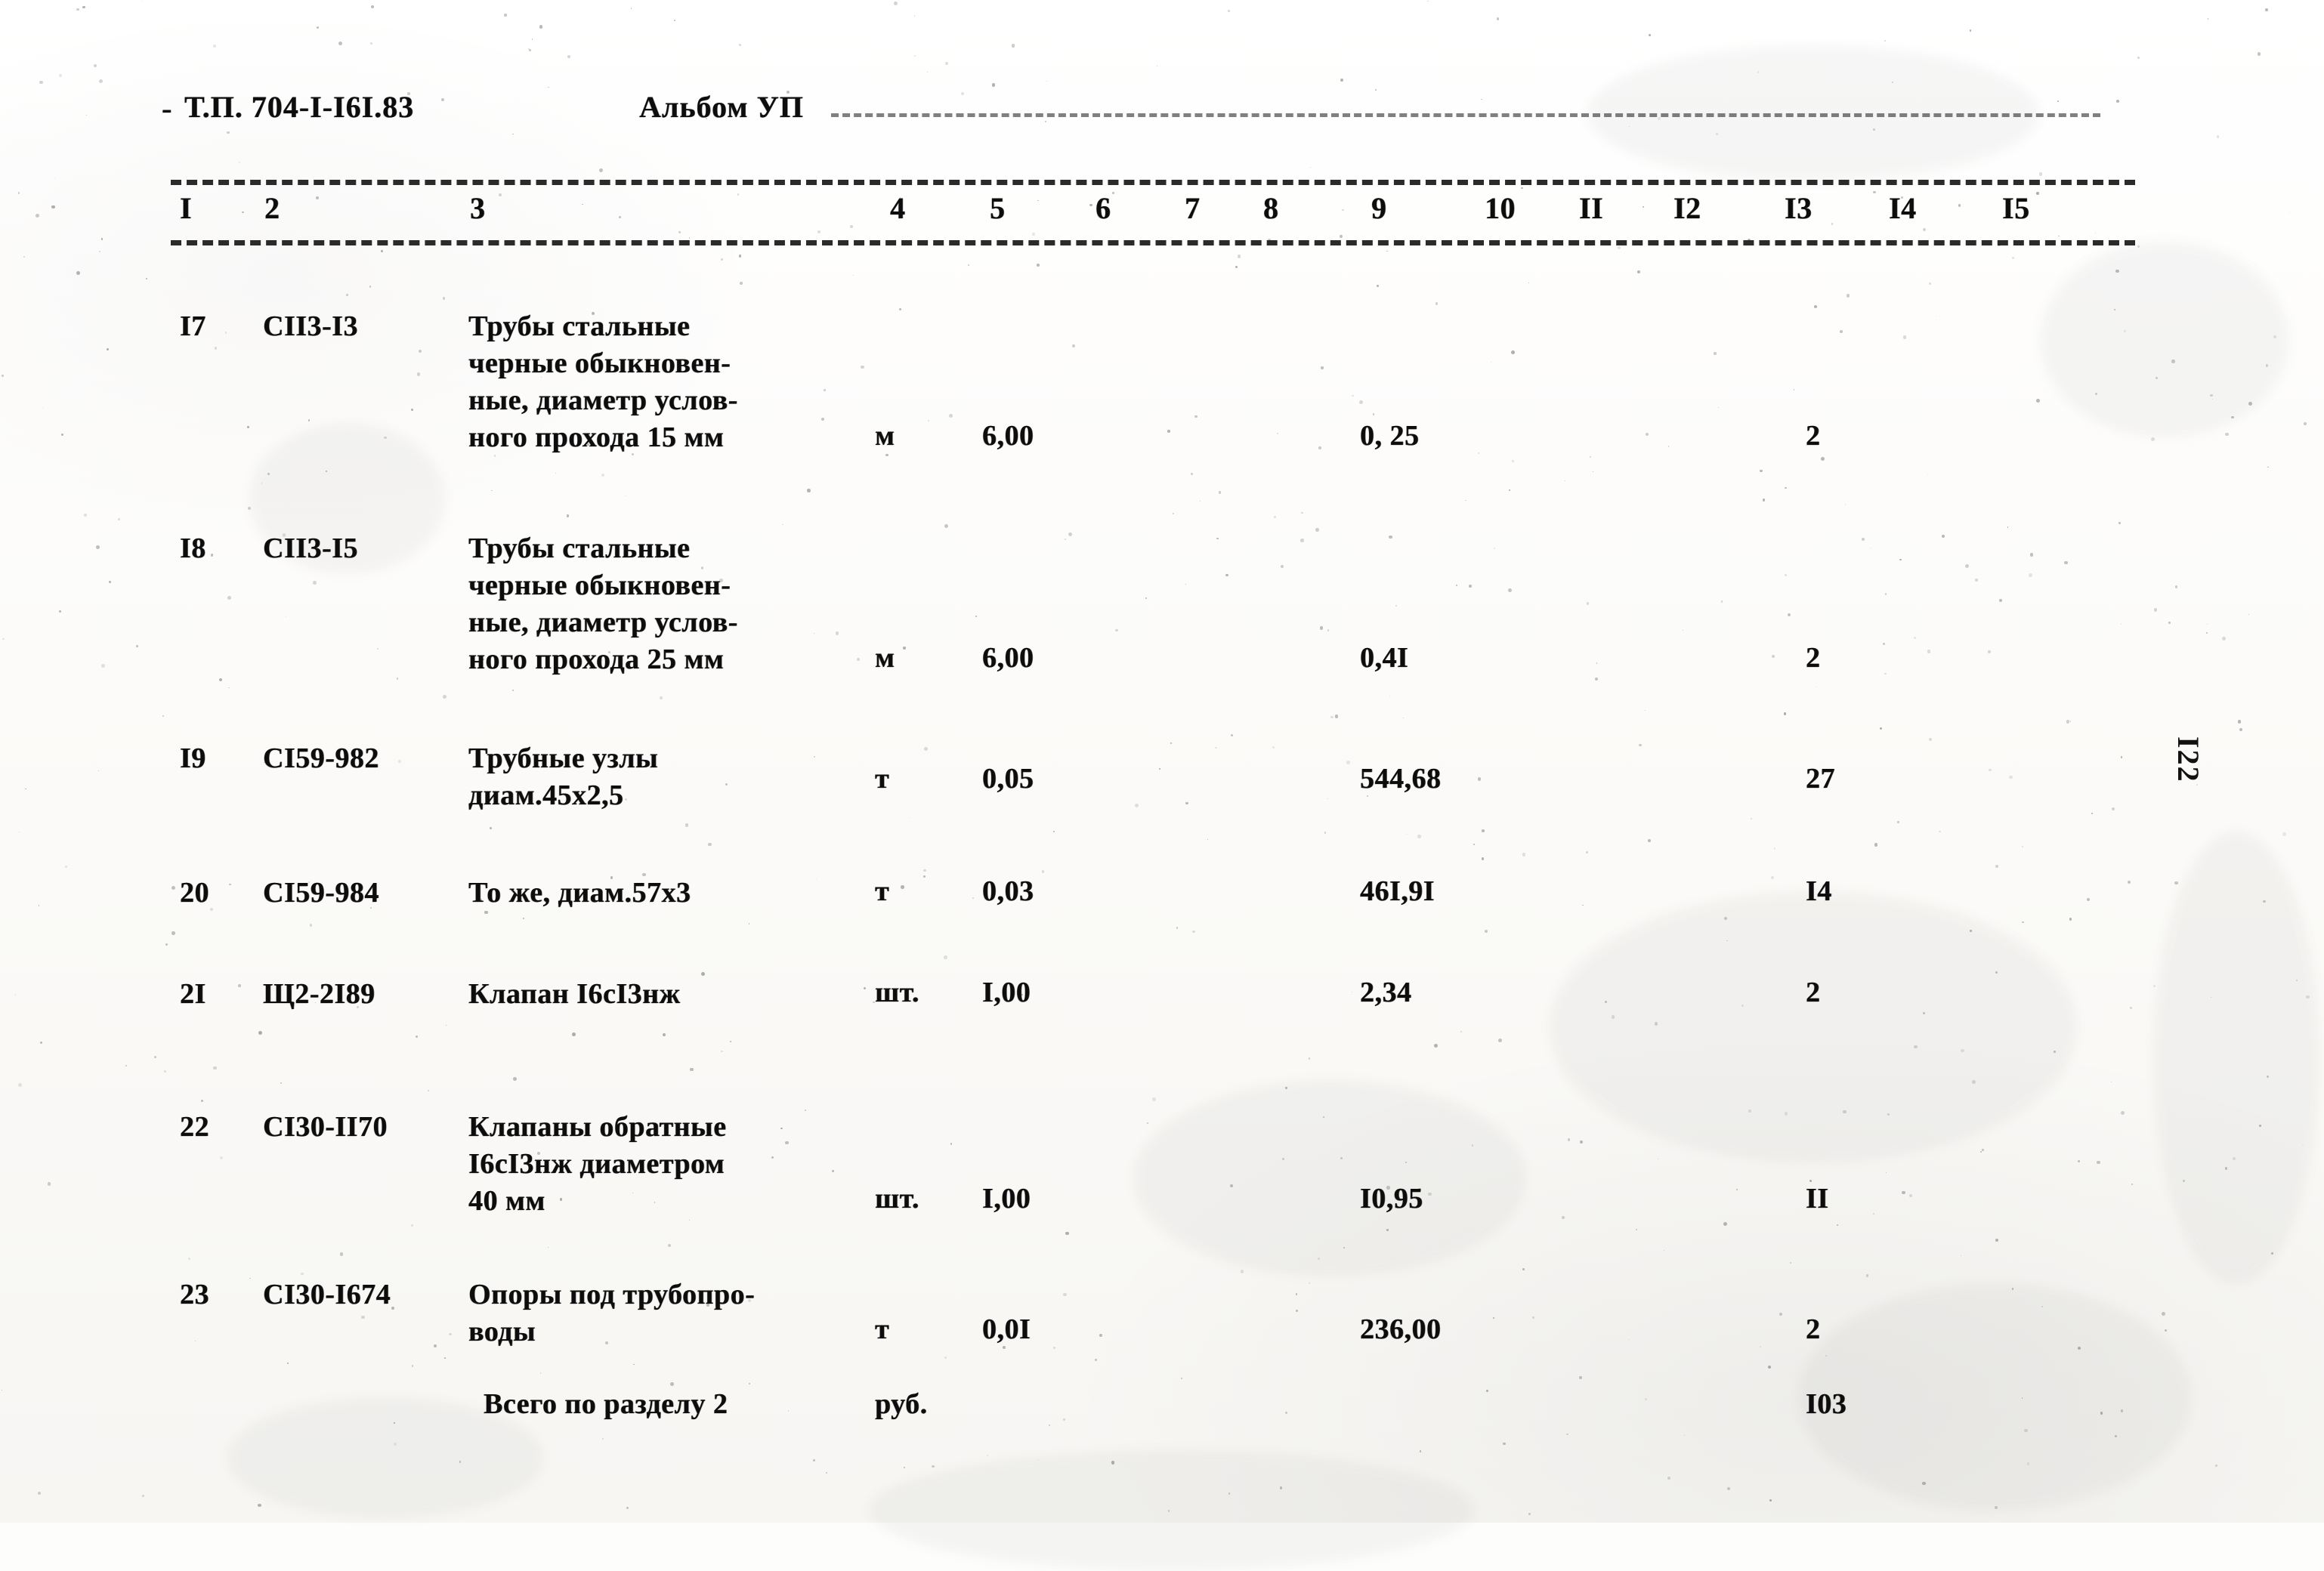 The image size is (2324, 1571). I want to click on row-total-I7: 2, so click(1813, 436).